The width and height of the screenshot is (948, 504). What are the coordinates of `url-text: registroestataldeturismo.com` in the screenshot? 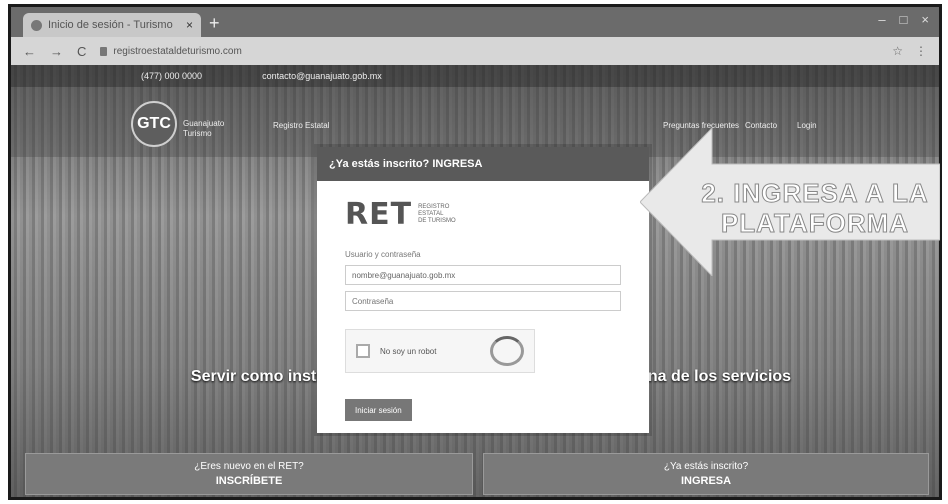 It's located at (177, 51).